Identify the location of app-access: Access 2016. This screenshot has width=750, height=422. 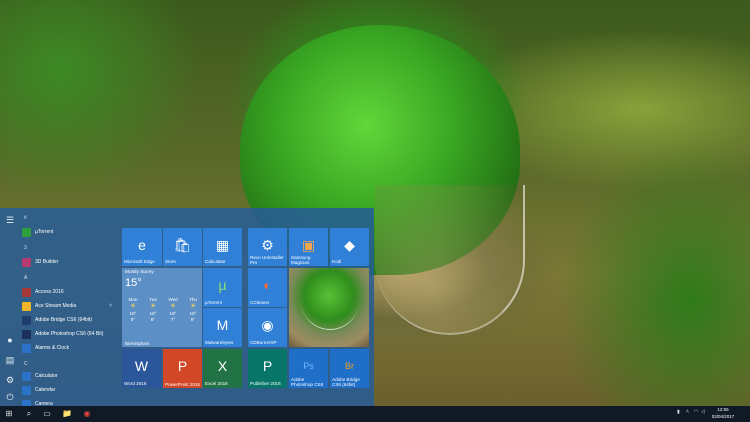
(69, 292).